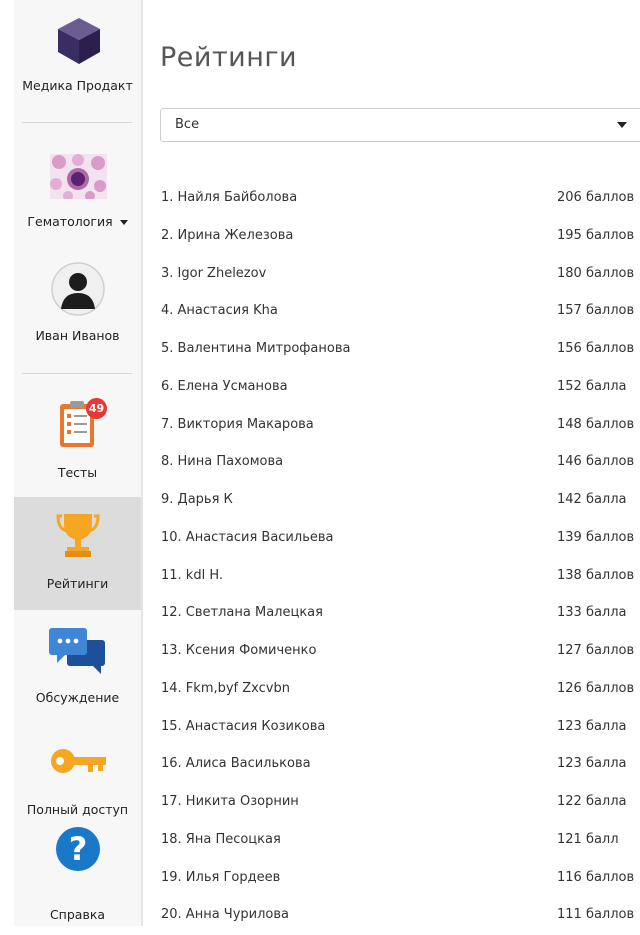  I want to click on rating-name: 6. Елена Усманова, so click(224, 386).